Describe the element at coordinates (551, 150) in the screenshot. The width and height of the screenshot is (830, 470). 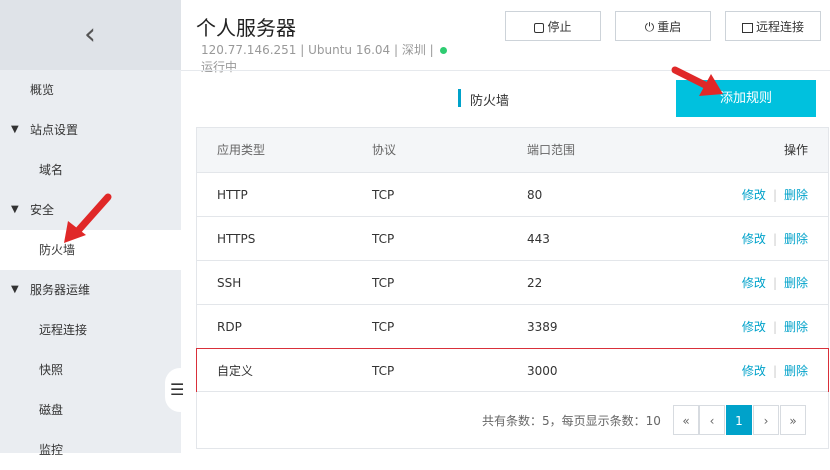
I see `column-header-port: 端口范围` at that location.